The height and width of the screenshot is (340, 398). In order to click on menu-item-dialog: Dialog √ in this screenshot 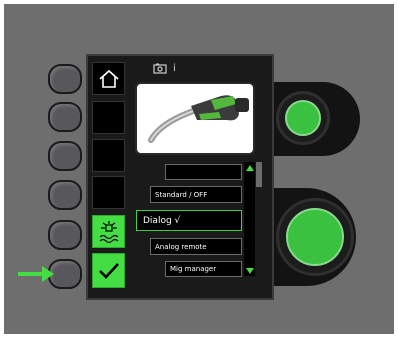, I will do `click(189, 220)`.